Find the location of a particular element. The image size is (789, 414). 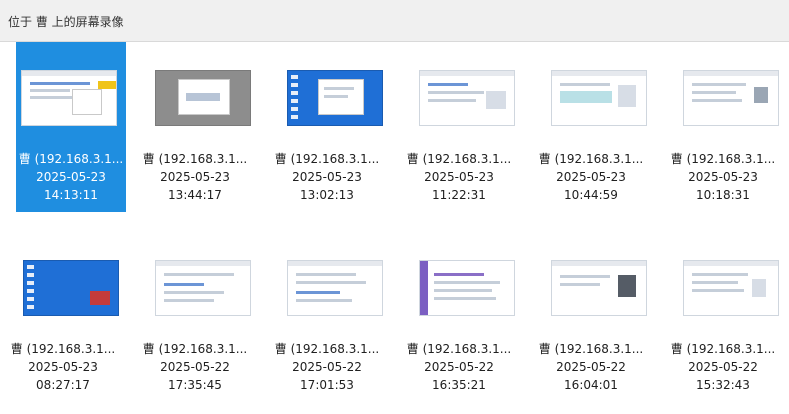

file-time: 17:01:53 is located at coordinates (327, 385).